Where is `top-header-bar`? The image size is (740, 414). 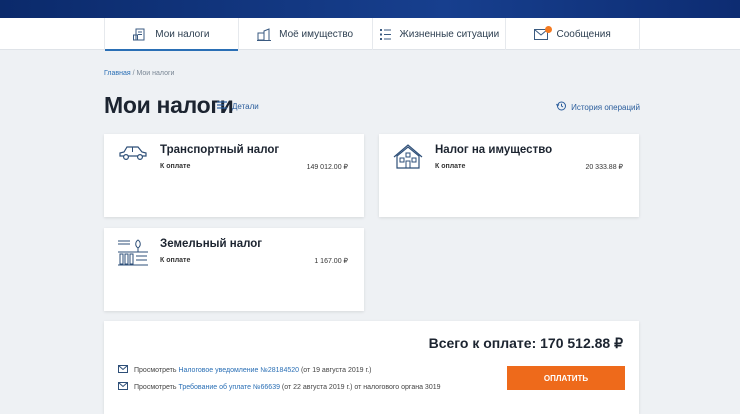 top-header-bar is located at coordinates (370, 9).